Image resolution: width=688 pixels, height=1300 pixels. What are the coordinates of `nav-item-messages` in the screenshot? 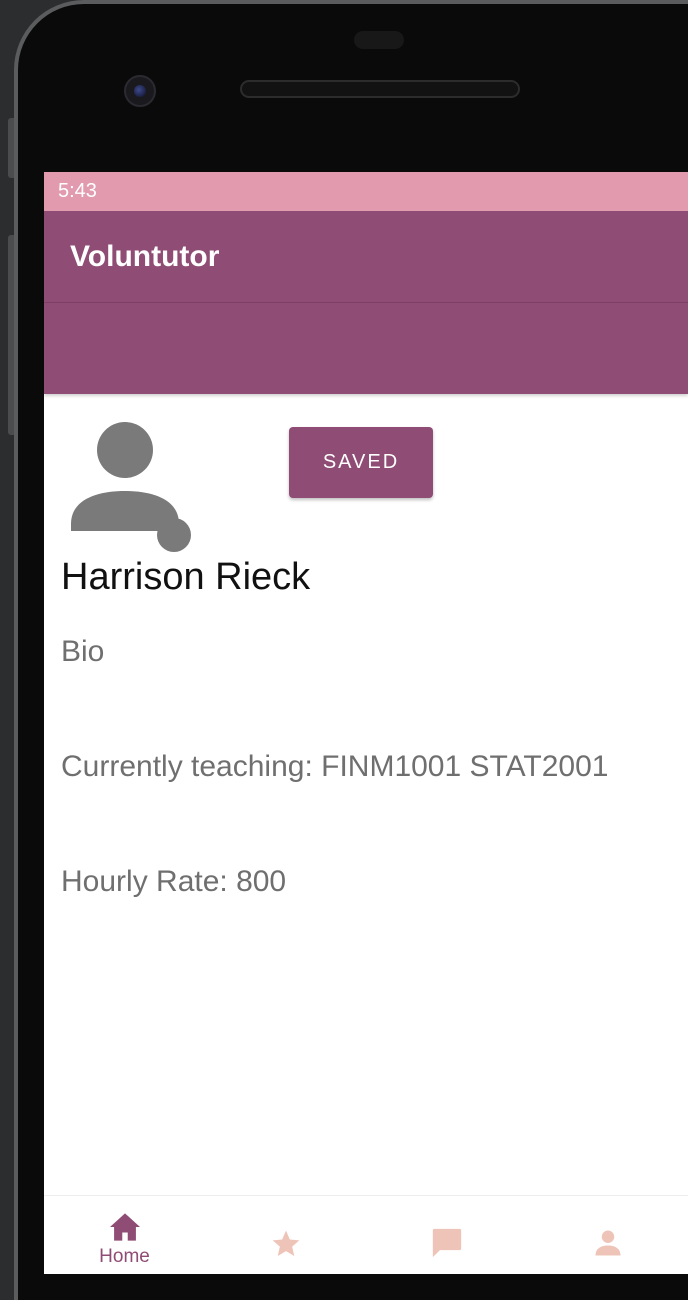 It's located at (446, 1235).